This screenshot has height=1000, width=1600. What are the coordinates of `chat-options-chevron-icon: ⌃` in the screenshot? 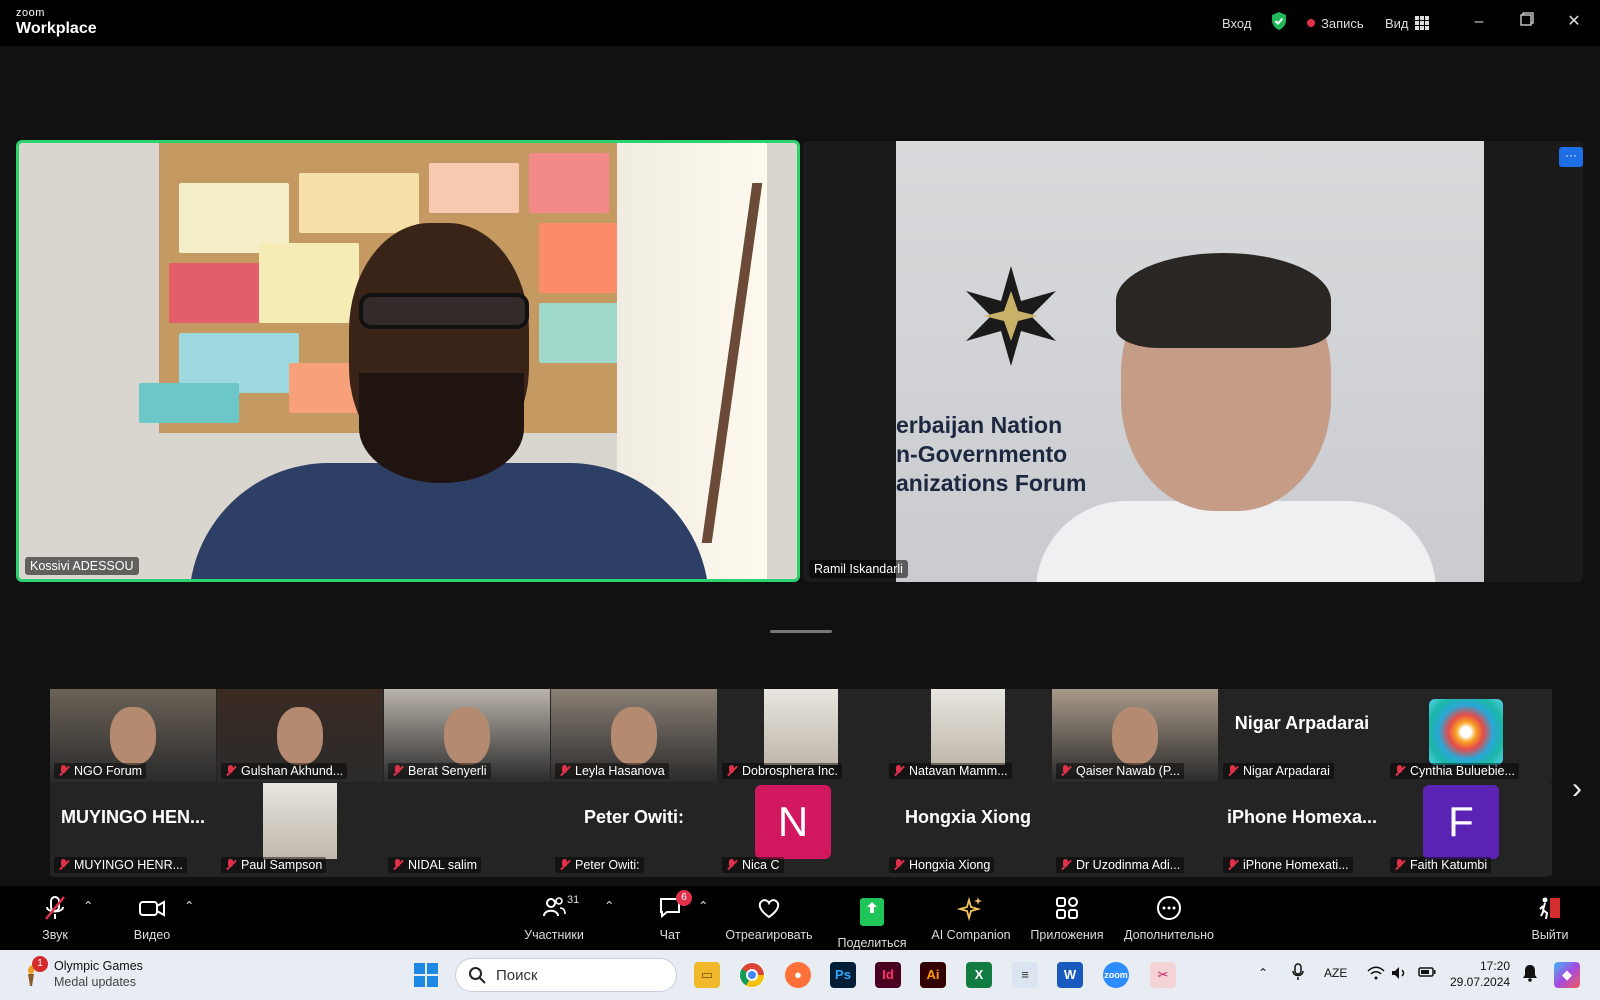 It's located at (703, 905).